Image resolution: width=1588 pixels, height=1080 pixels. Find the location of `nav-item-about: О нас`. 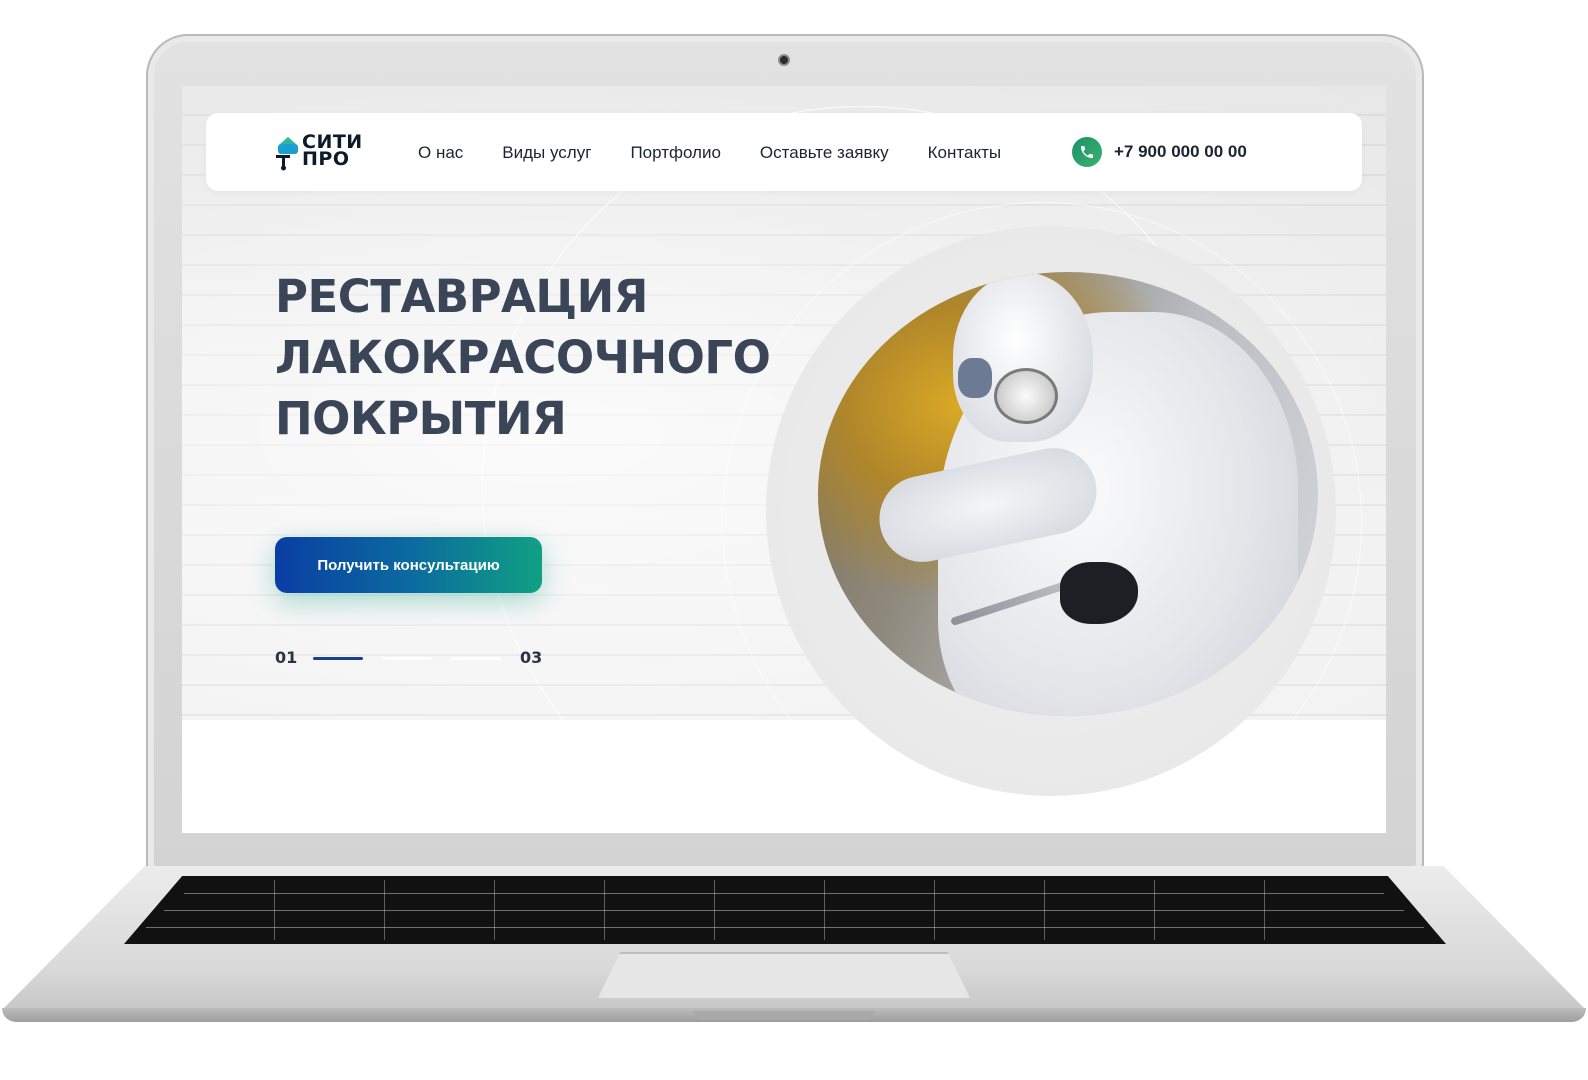

nav-item-about: О нас is located at coordinates (440, 153).